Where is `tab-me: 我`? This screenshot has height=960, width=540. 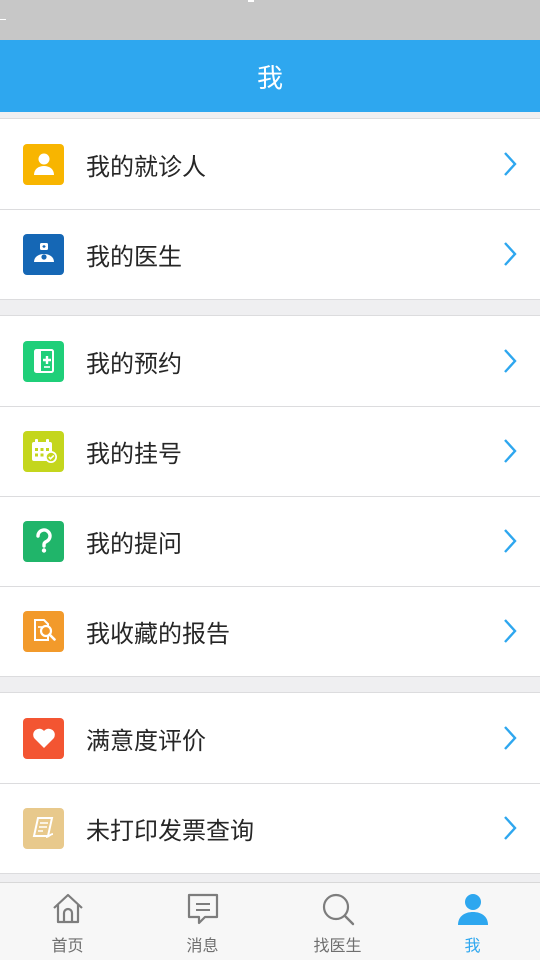 tab-me: 我 is located at coordinates (472, 921).